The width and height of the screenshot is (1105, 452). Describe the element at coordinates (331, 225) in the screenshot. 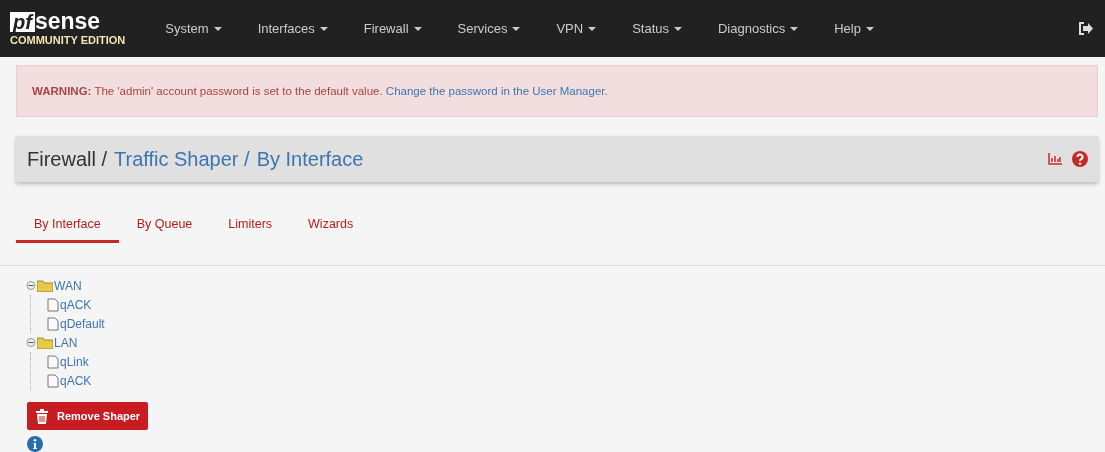

I see `tab: Wizards` at that location.